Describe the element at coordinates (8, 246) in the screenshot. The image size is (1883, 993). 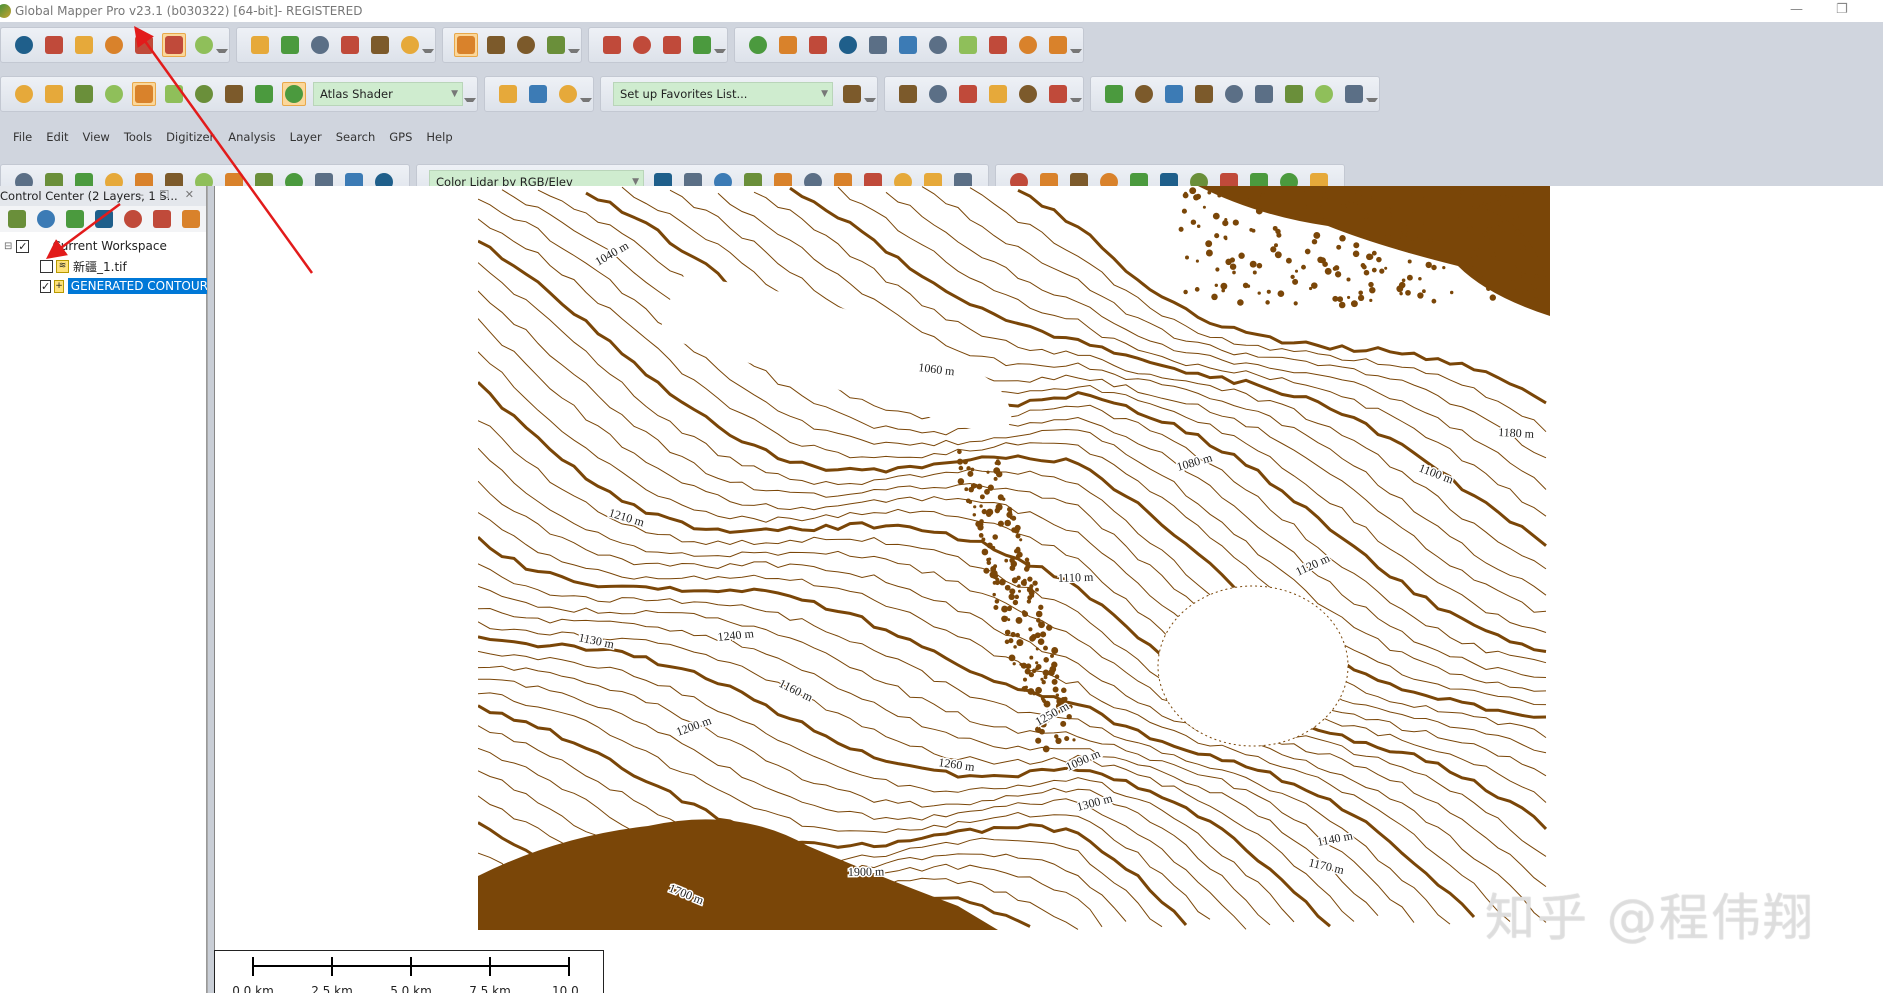
I see `collapse-icon: ⊟` at that location.